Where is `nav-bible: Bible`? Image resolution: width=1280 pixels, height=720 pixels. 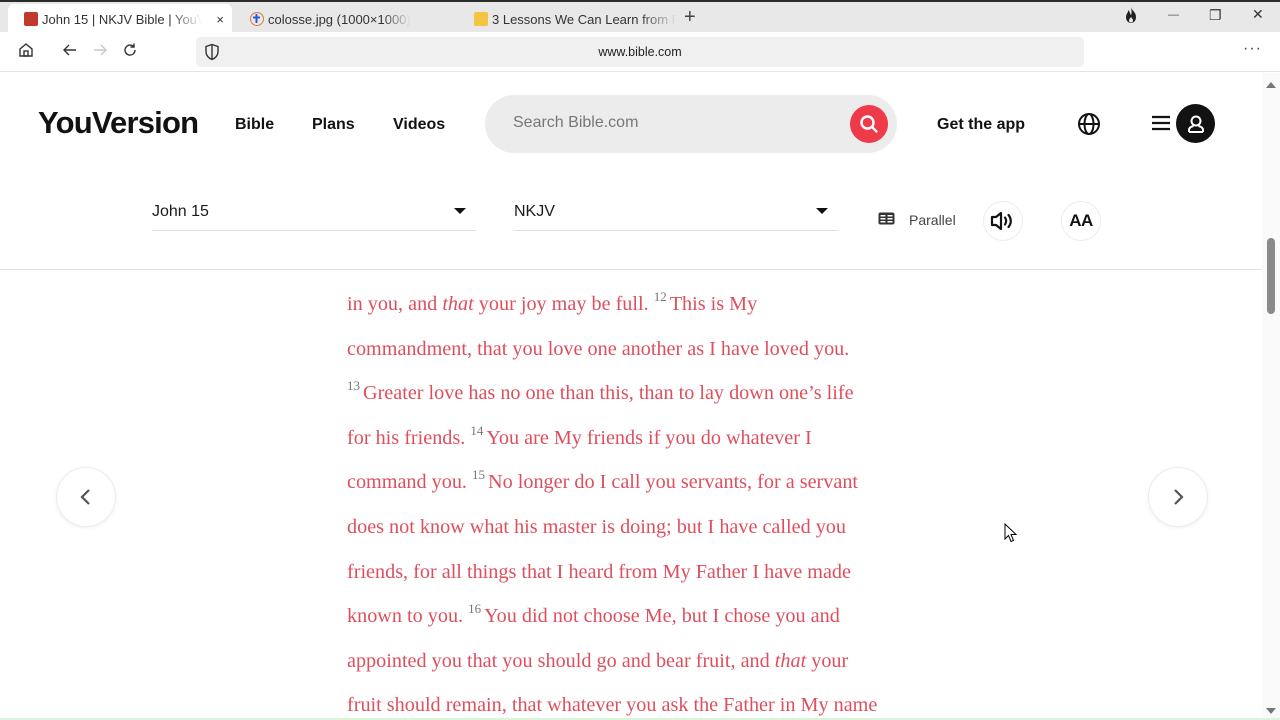 nav-bible: Bible is located at coordinates (254, 125).